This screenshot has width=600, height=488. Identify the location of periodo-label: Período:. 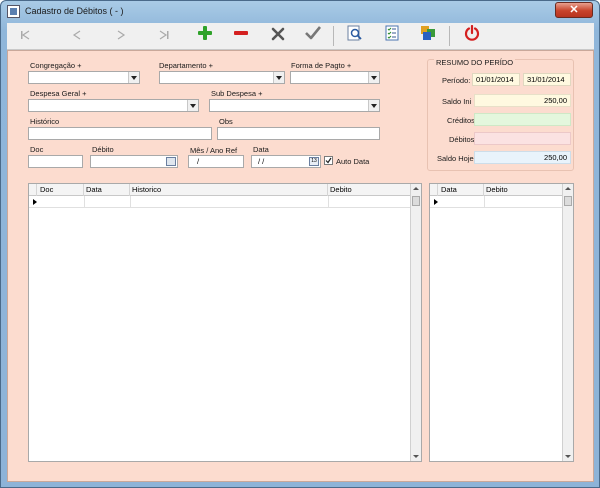
(456, 80).